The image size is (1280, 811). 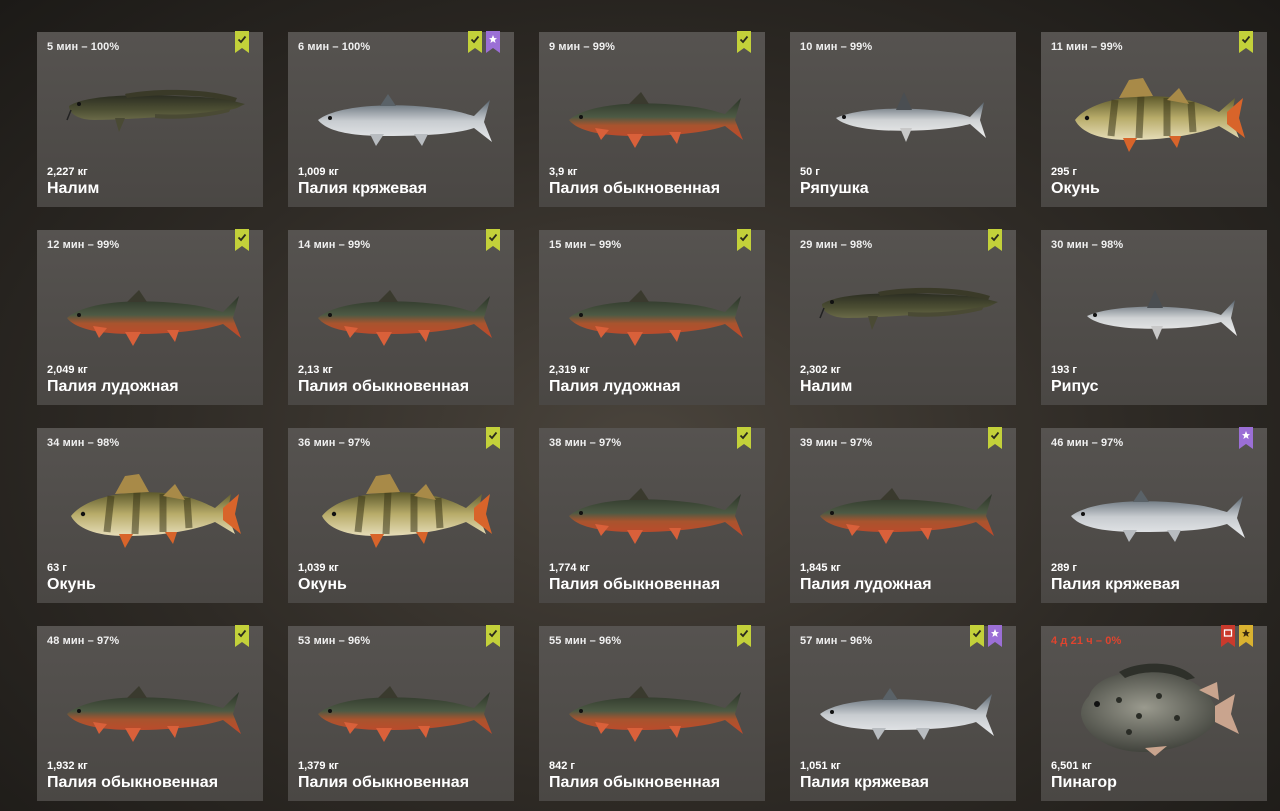 What do you see at coordinates (150, 508) in the screenshot?
I see `perch-fish-image` at bounding box center [150, 508].